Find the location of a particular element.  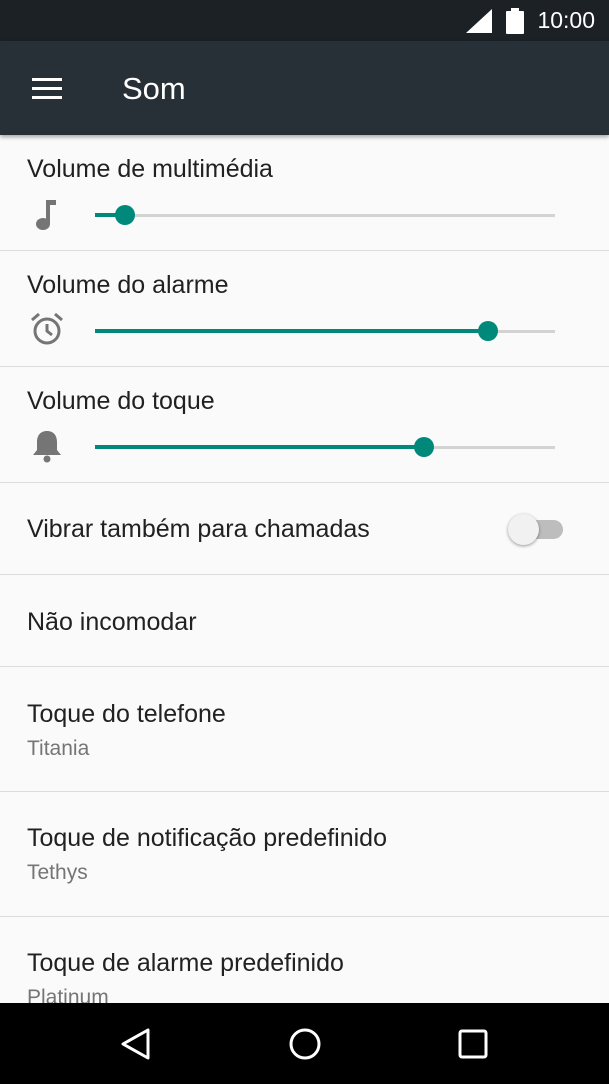

menu-icon is located at coordinates (47, 89).